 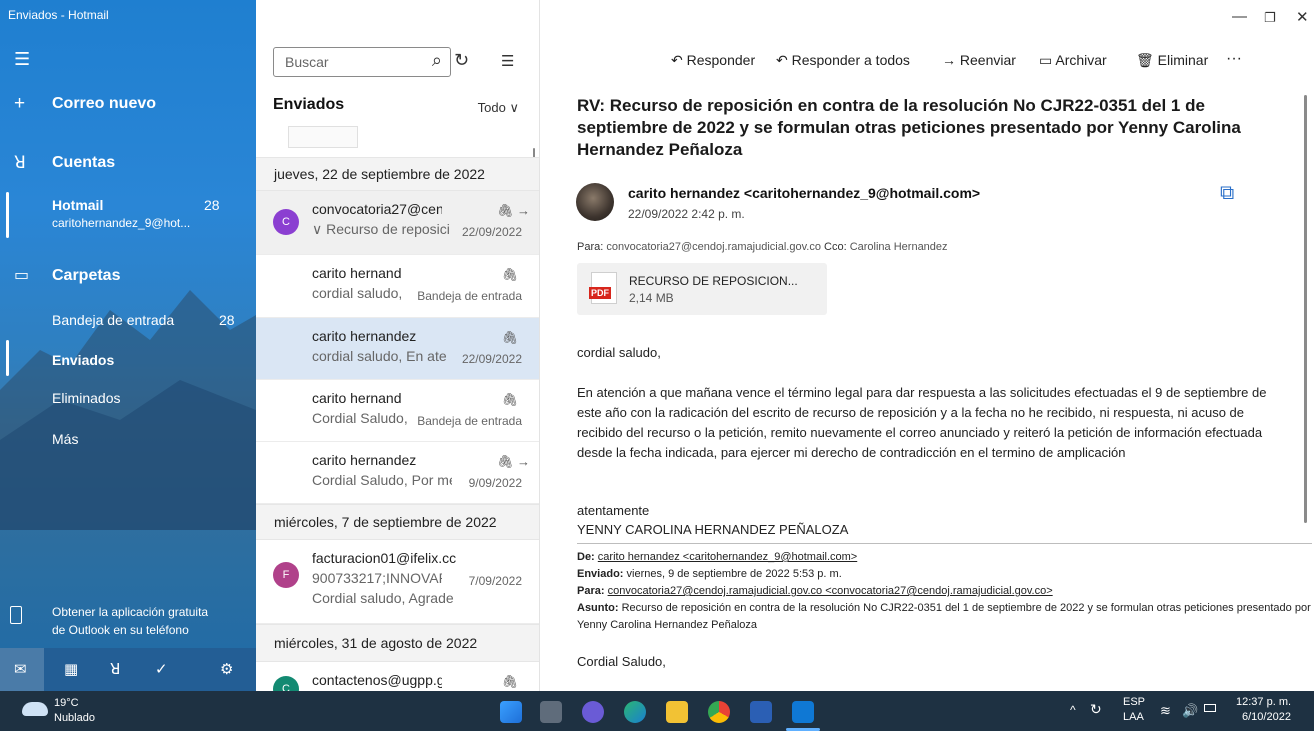 What do you see at coordinates (357, 273) in the screenshot?
I see `message-sender: carito hernand` at bounding box center [357, 273].